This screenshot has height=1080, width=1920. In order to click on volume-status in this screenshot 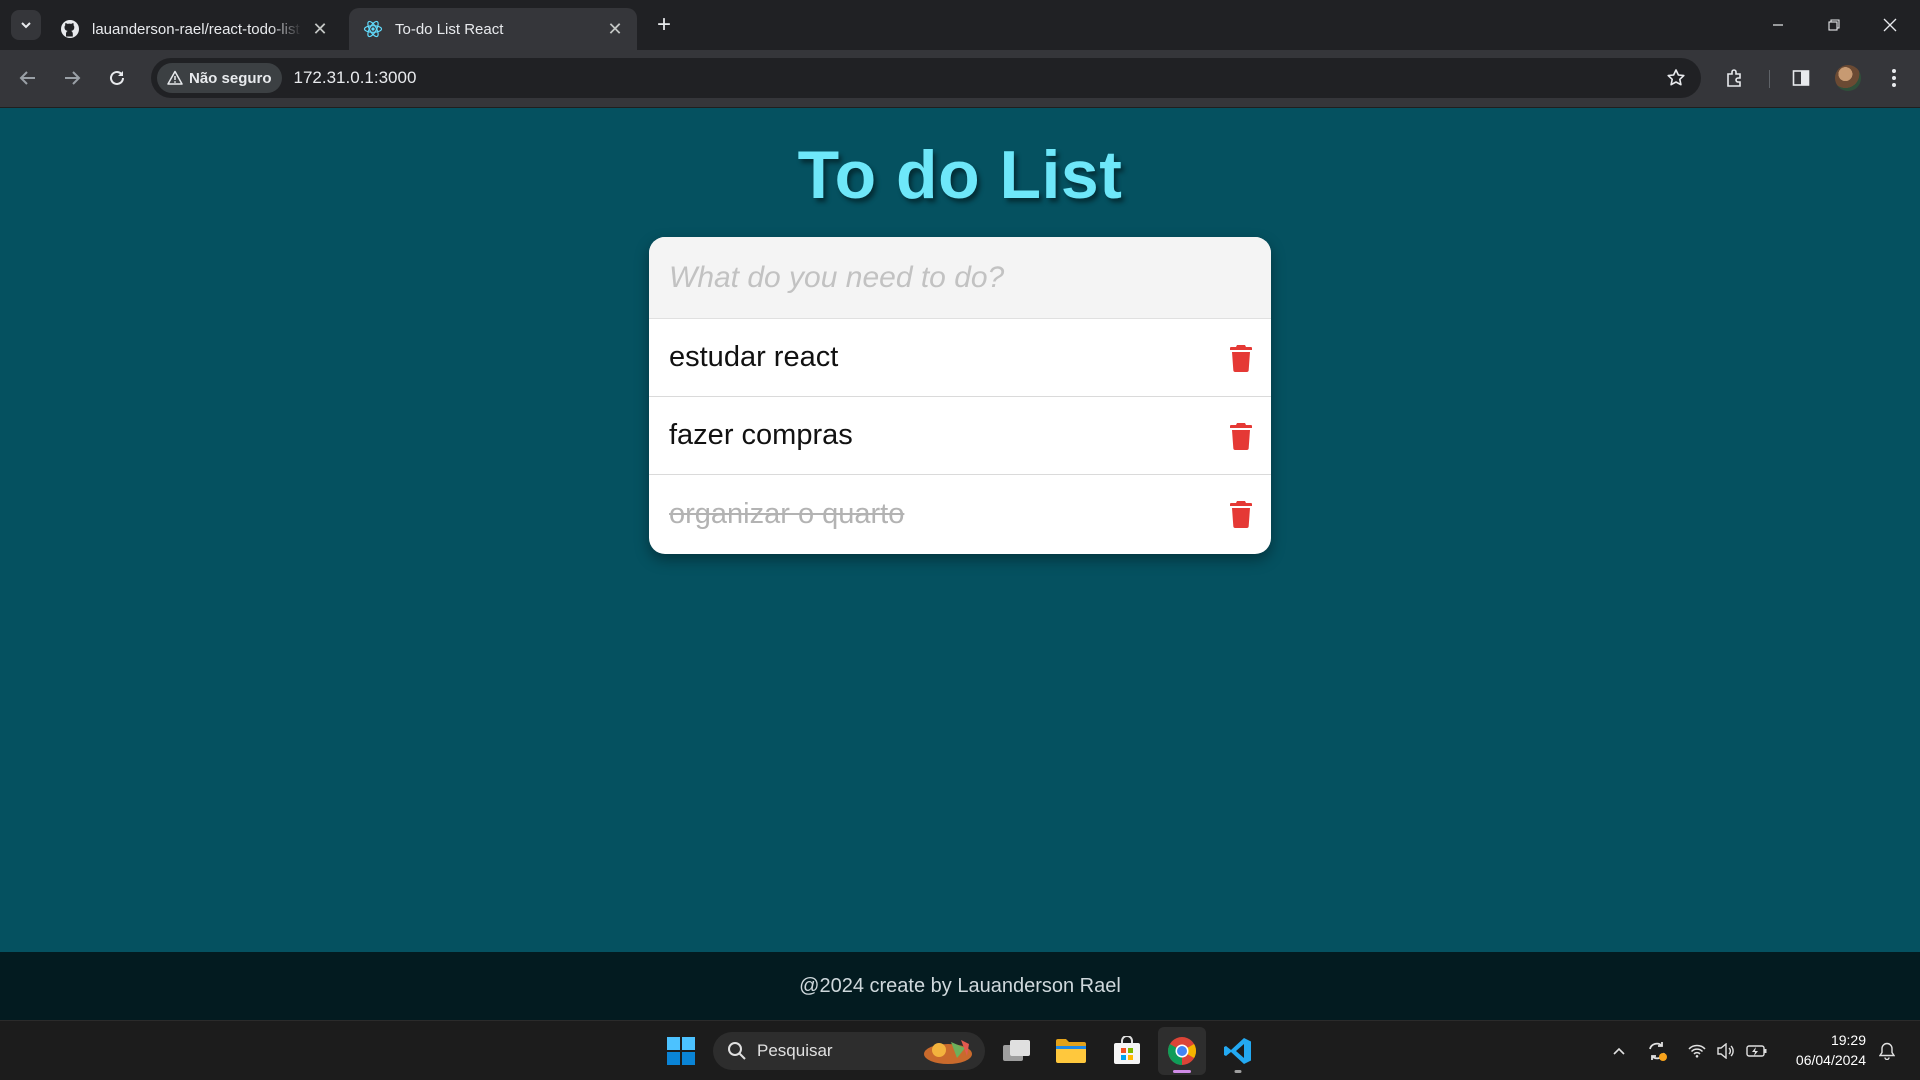, I will do `click(1726, 1050)`.